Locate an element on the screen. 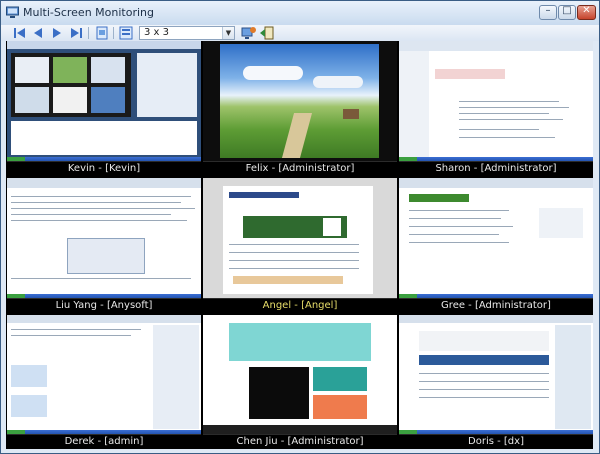 Image resolution: width=600 pixels, height=454 pixels. chevron-down-icon: ▼ is located at coordinates (228, 33).